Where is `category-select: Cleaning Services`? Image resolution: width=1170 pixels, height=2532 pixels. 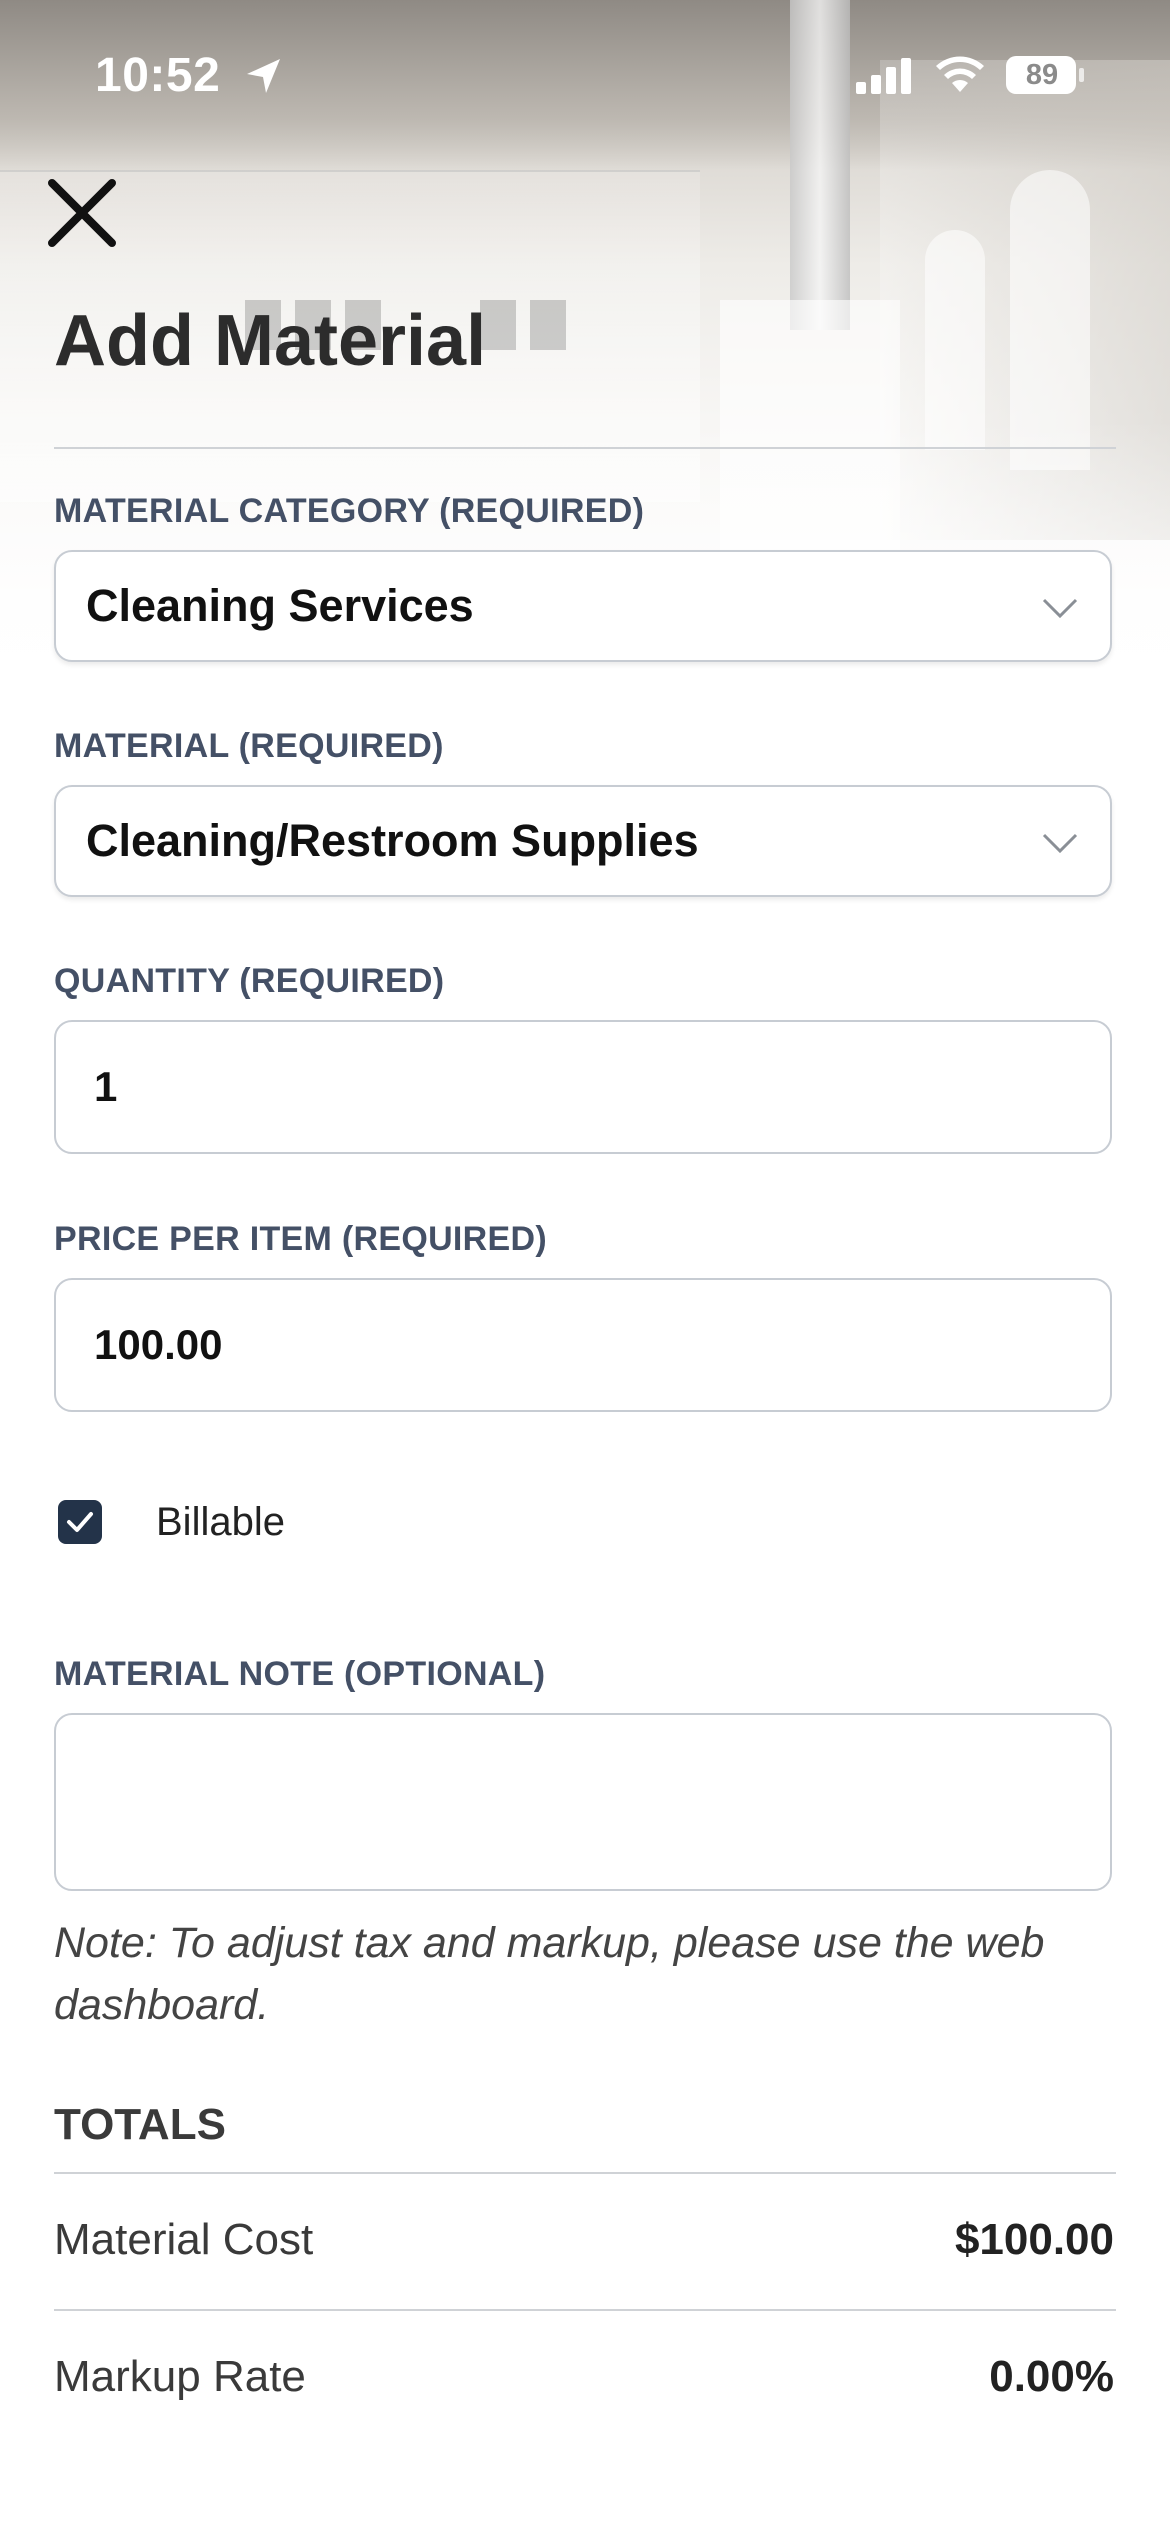
category-select: Cleaning Services is located at coordinates (583, 606).